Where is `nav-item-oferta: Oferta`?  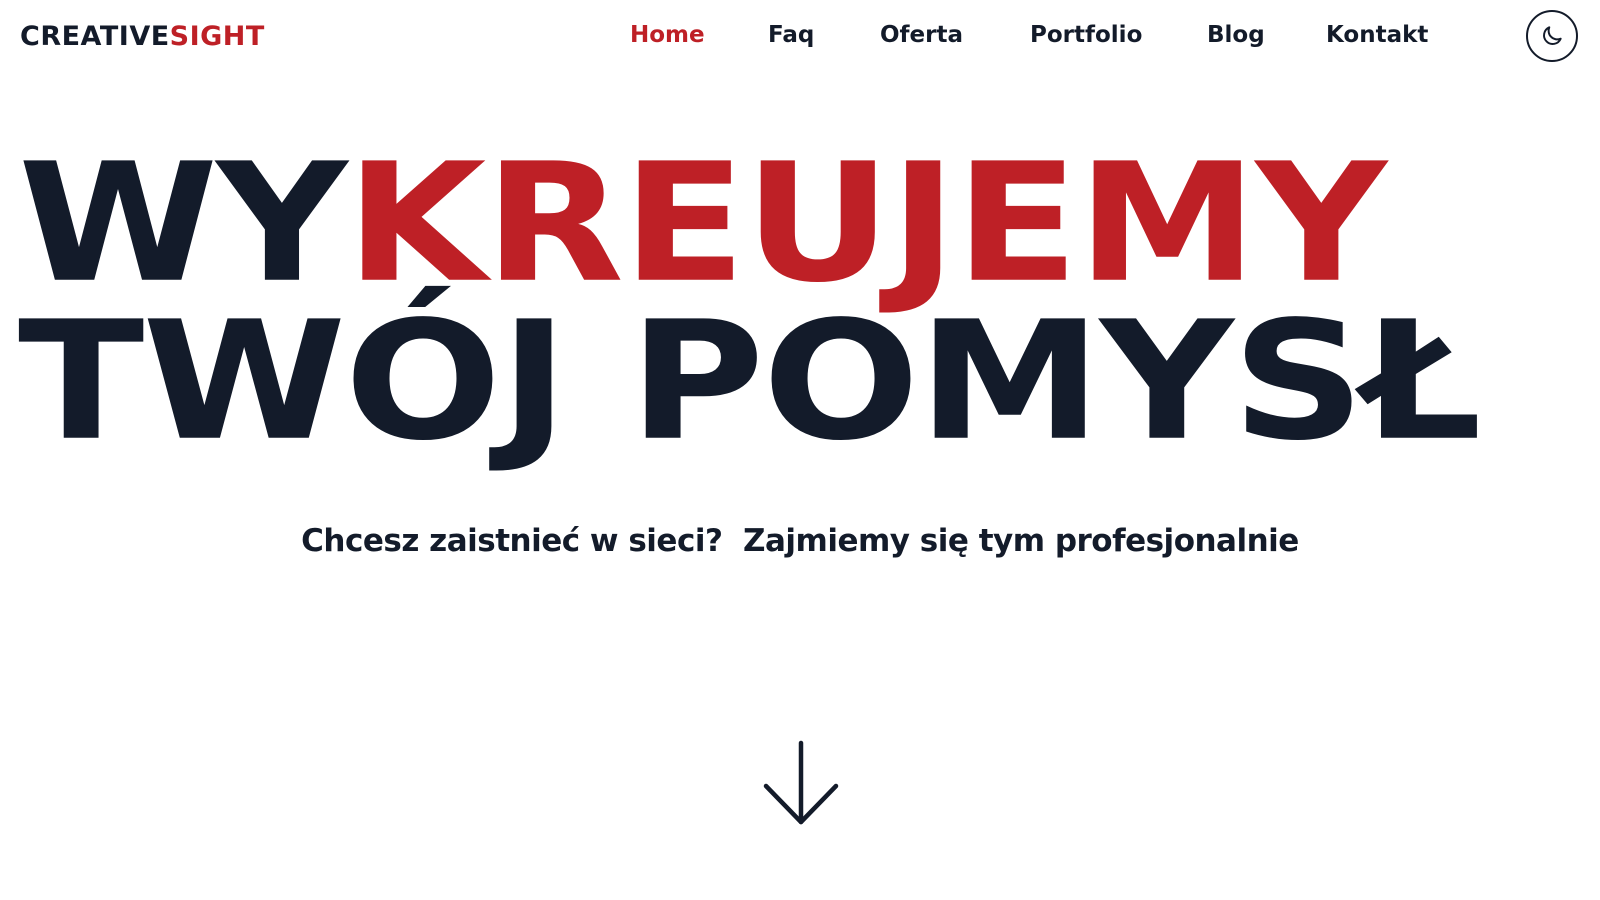 nav-item-oferta: Oferta is located at coordinates (921, 35).